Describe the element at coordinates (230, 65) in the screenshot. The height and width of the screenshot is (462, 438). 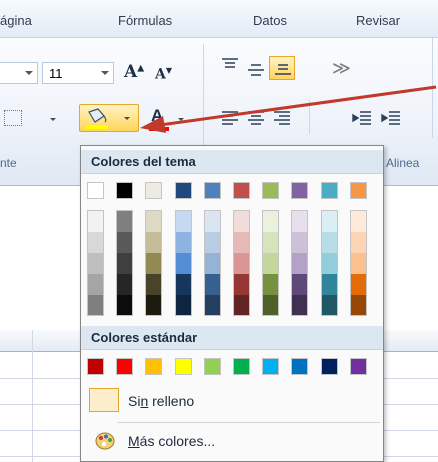
I see `align-top-icon` at that location.